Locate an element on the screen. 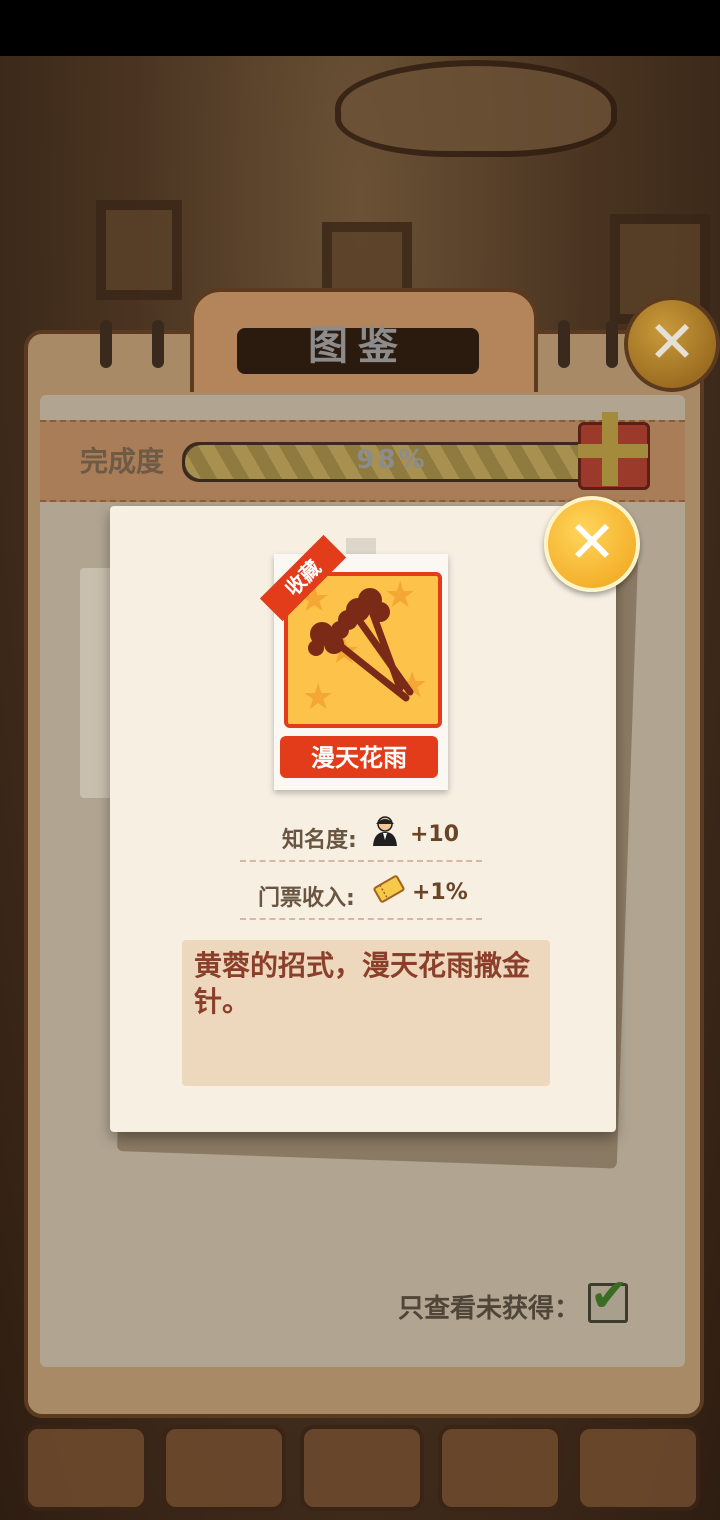 The height and width of the screenshot is (1520, 720). flower-needles-icon is located at coordinates (361, 645).